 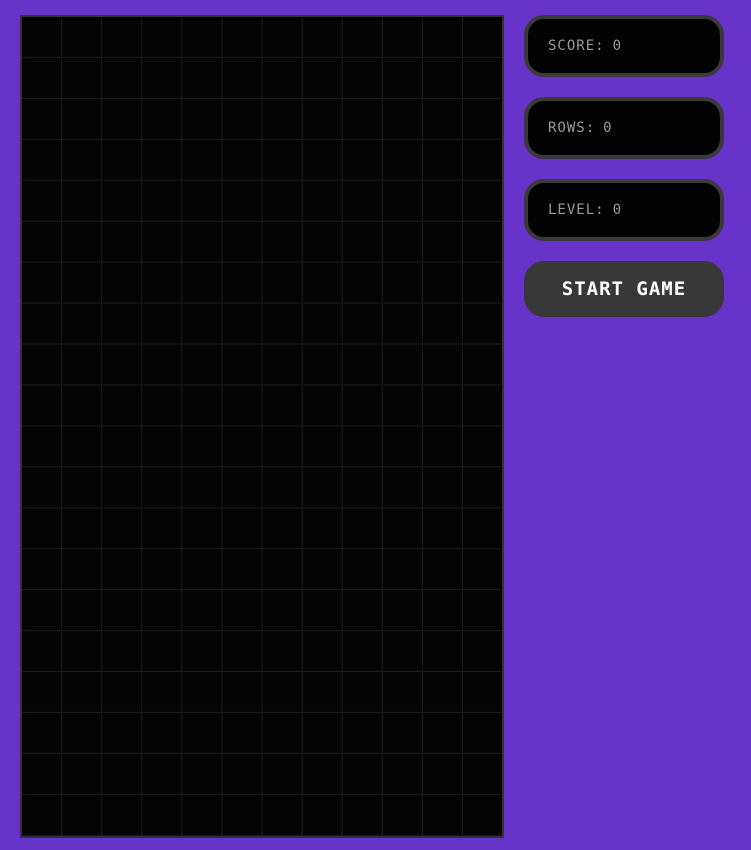 I want to click on rows-label: ROWS, so click(x=567, y=128).